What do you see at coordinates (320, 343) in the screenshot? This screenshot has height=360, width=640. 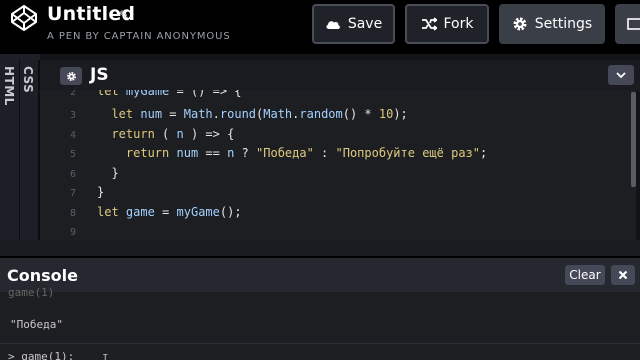 I see `divider` at bounding box center [320, 343].